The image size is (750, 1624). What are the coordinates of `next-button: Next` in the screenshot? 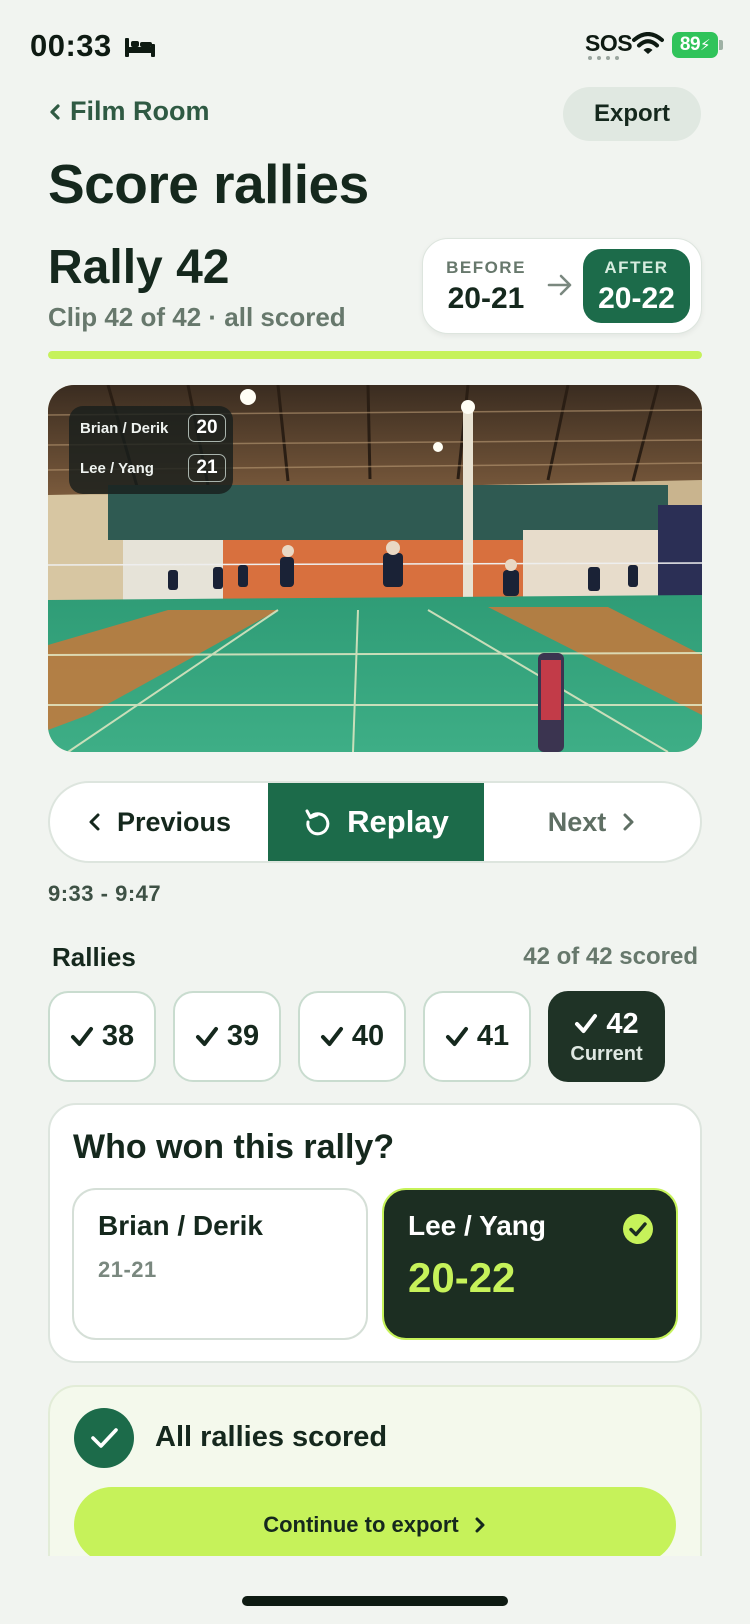 It's located at (592, 822).